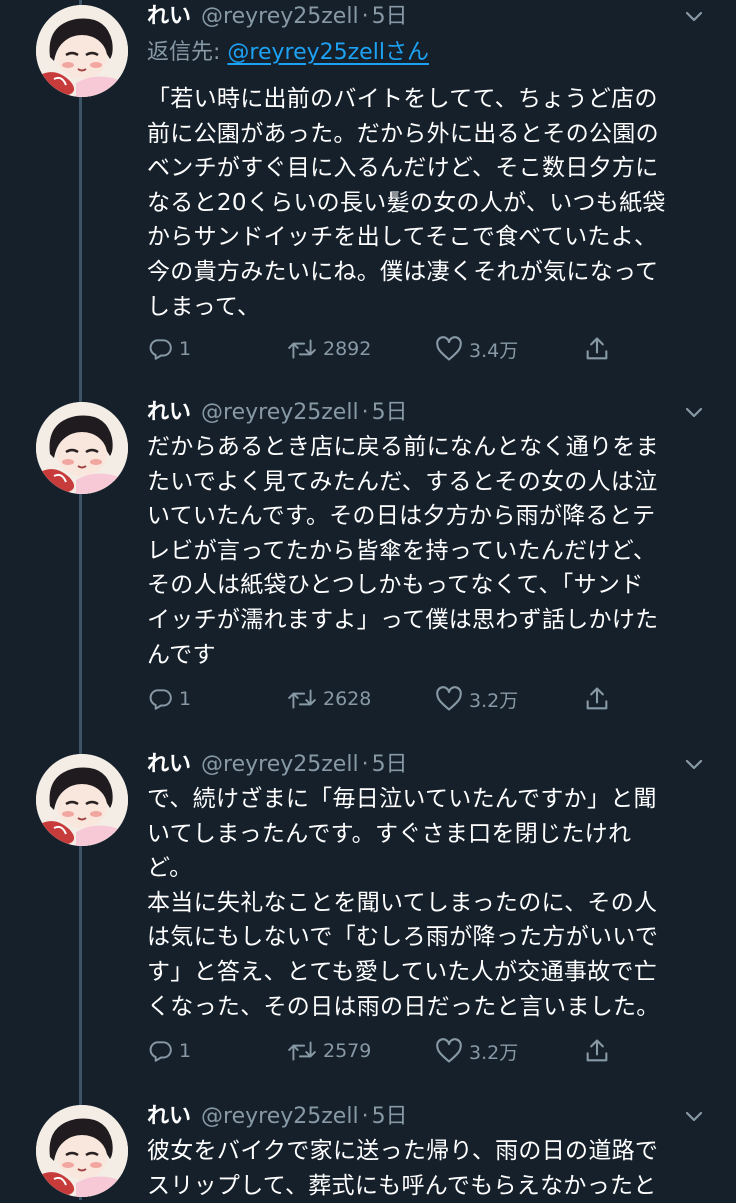 The width and height of the screenshot is (736, 1203). What do you see at coordinates (494, 350) in the screenshot?
I see `like-count: 3.4万` at bounding box center [494, 350].